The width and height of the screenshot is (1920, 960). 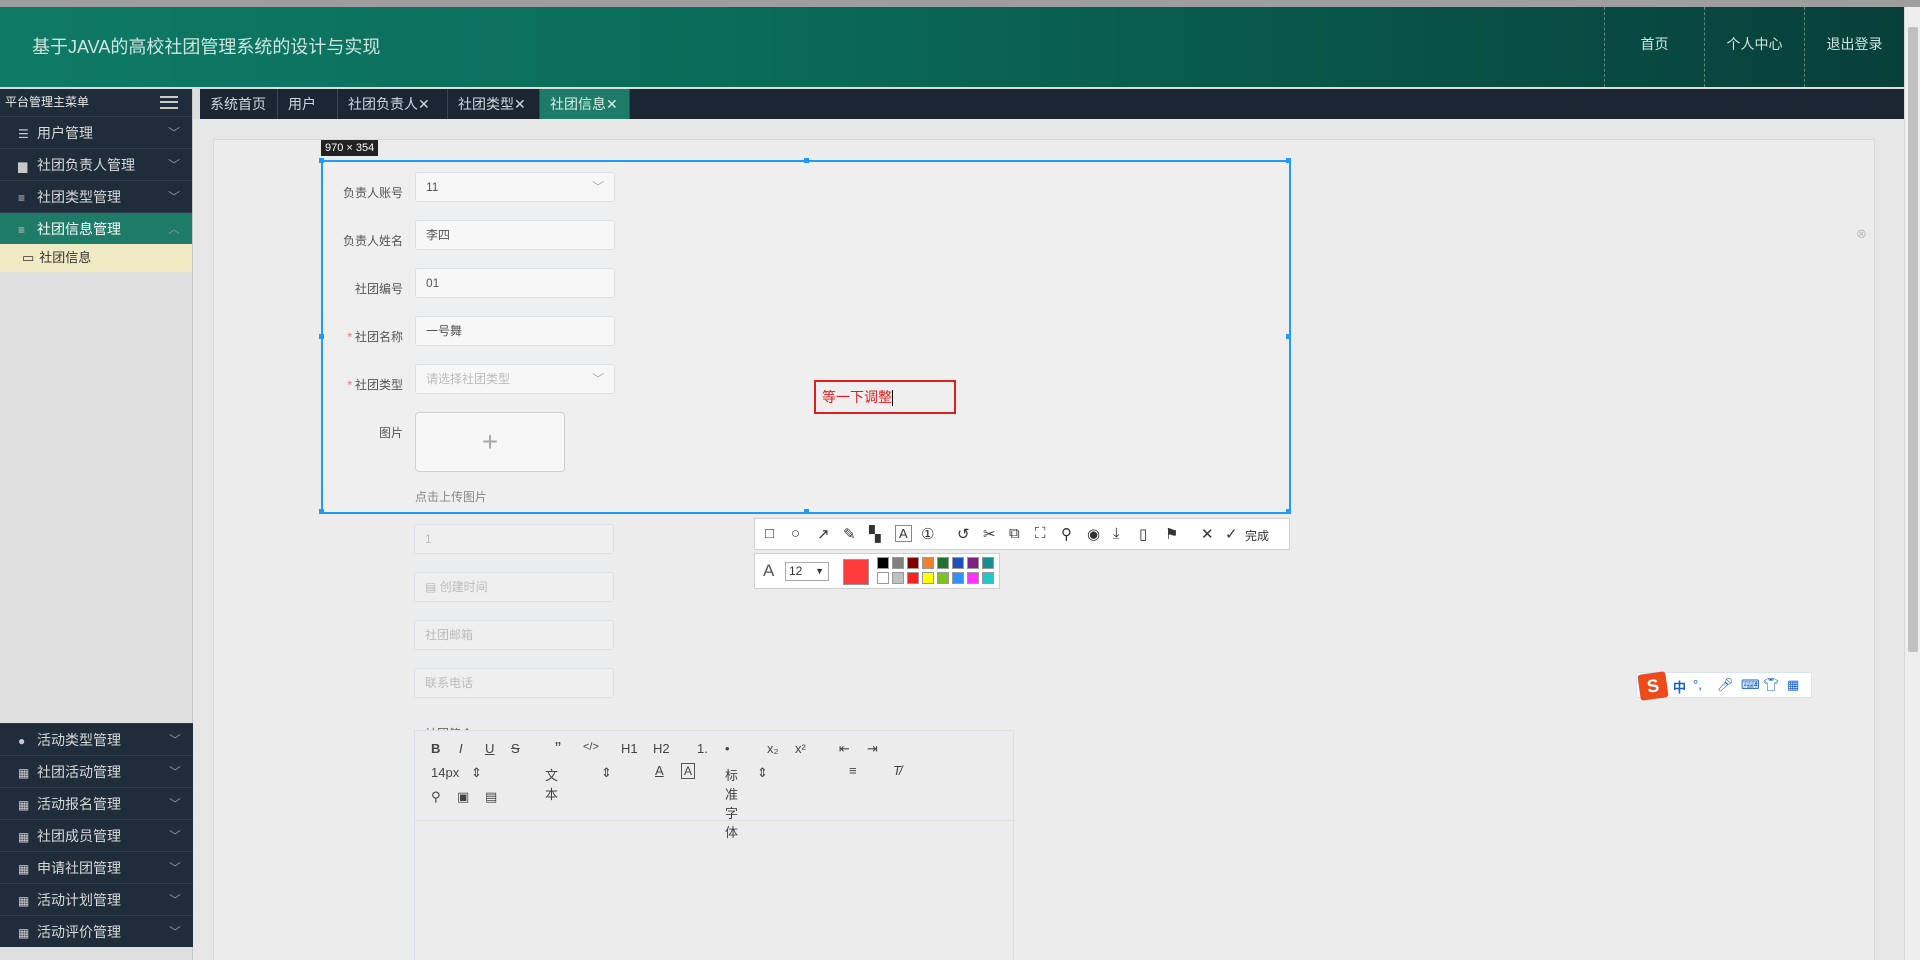 I want to click on code-input: 01, so click(x=515, y=283).